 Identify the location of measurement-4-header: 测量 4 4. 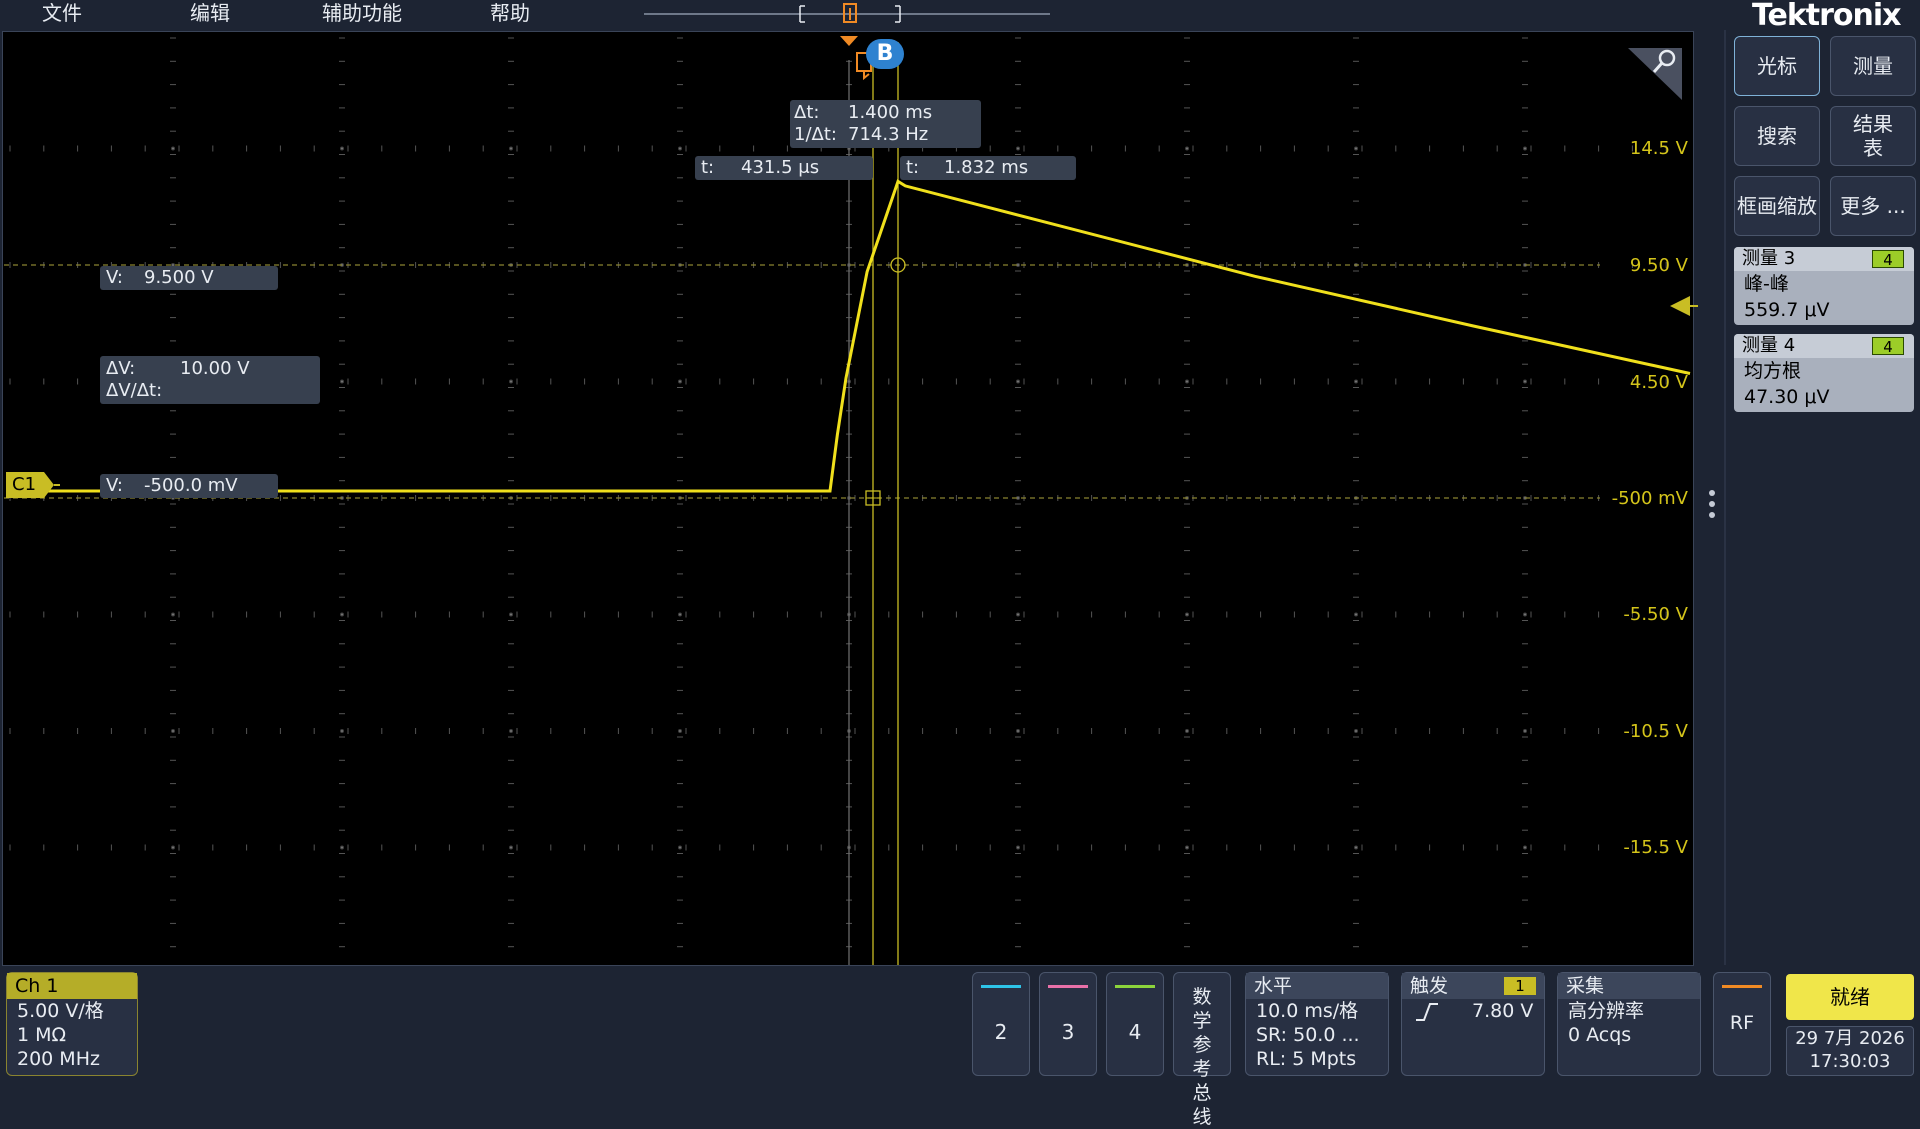
(1824, 346).